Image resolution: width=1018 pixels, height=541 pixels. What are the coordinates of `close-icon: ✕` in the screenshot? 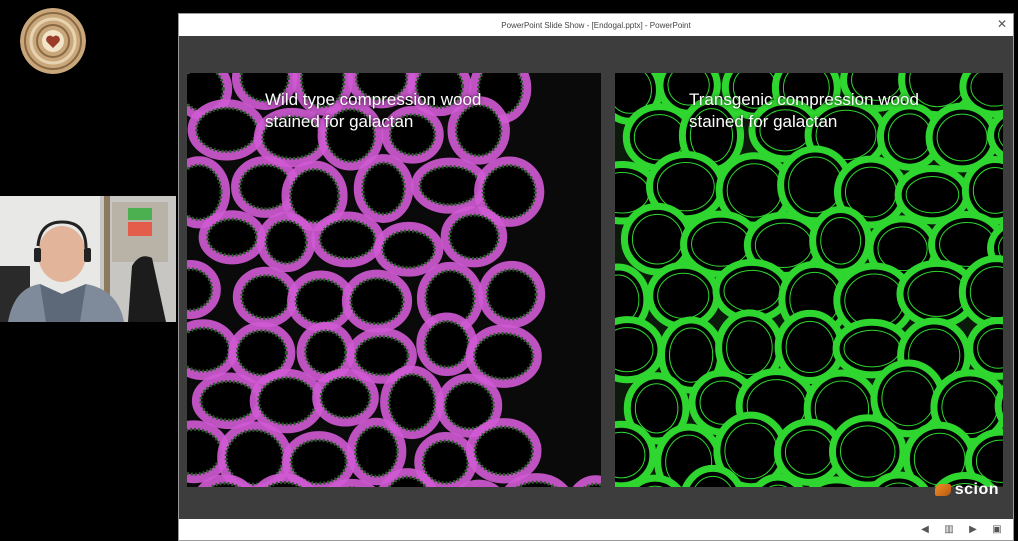 It's located at (1002, 24).